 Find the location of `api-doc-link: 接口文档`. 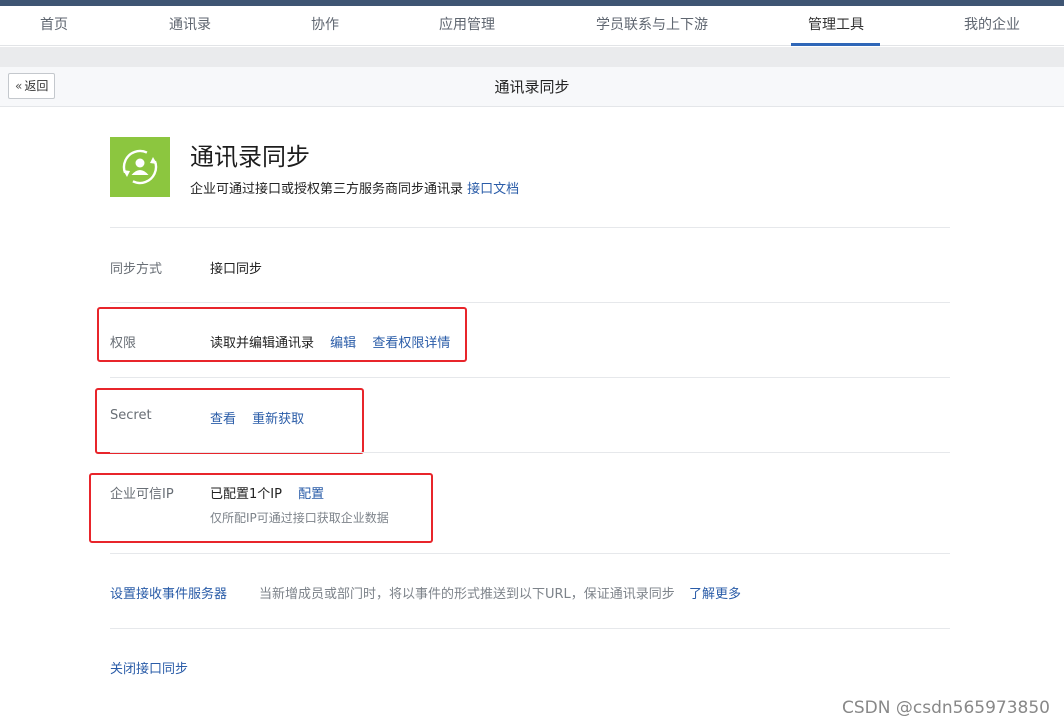

api-doc-link: 接口文档 is located at coordinates (493, 189).